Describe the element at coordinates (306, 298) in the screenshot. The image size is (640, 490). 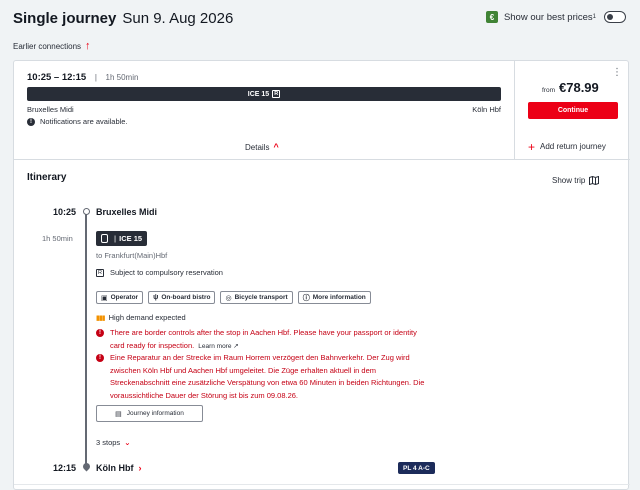
I see `info-circle-icon: ⓘ` at that location.